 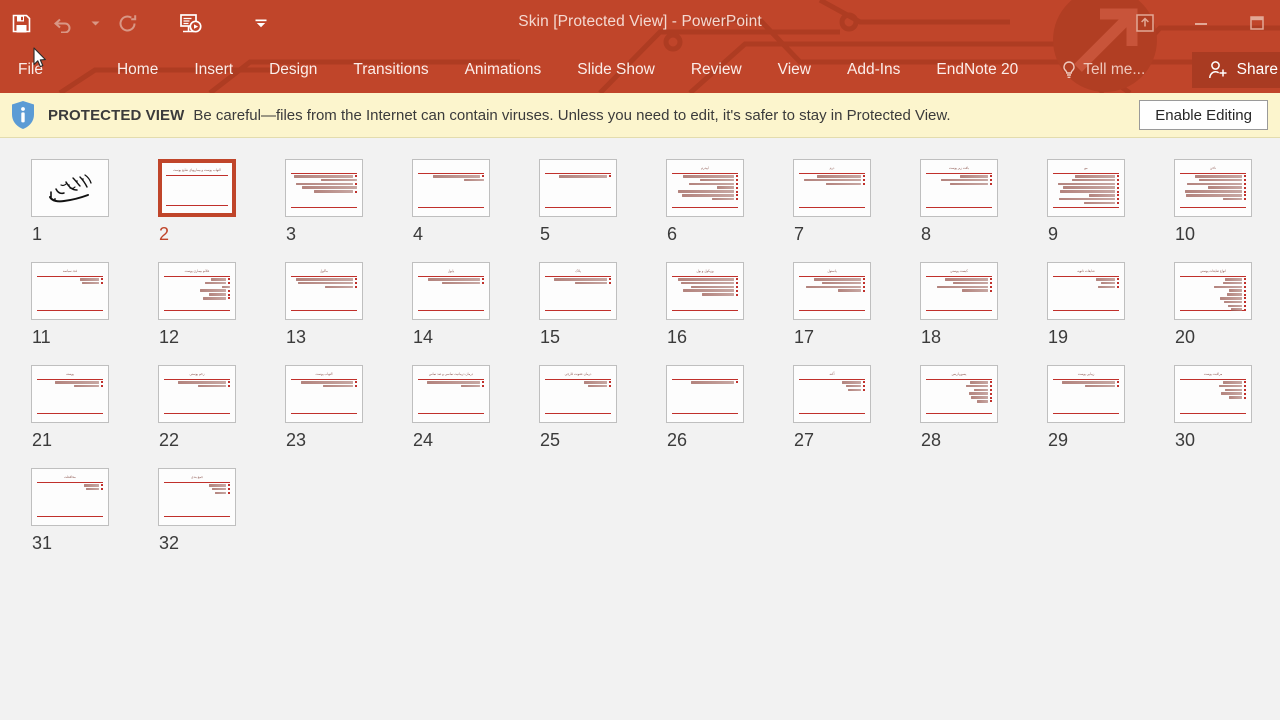 I want to click on slide-thumbnail: زیبایی پوست, so click(x=1086, y=394).